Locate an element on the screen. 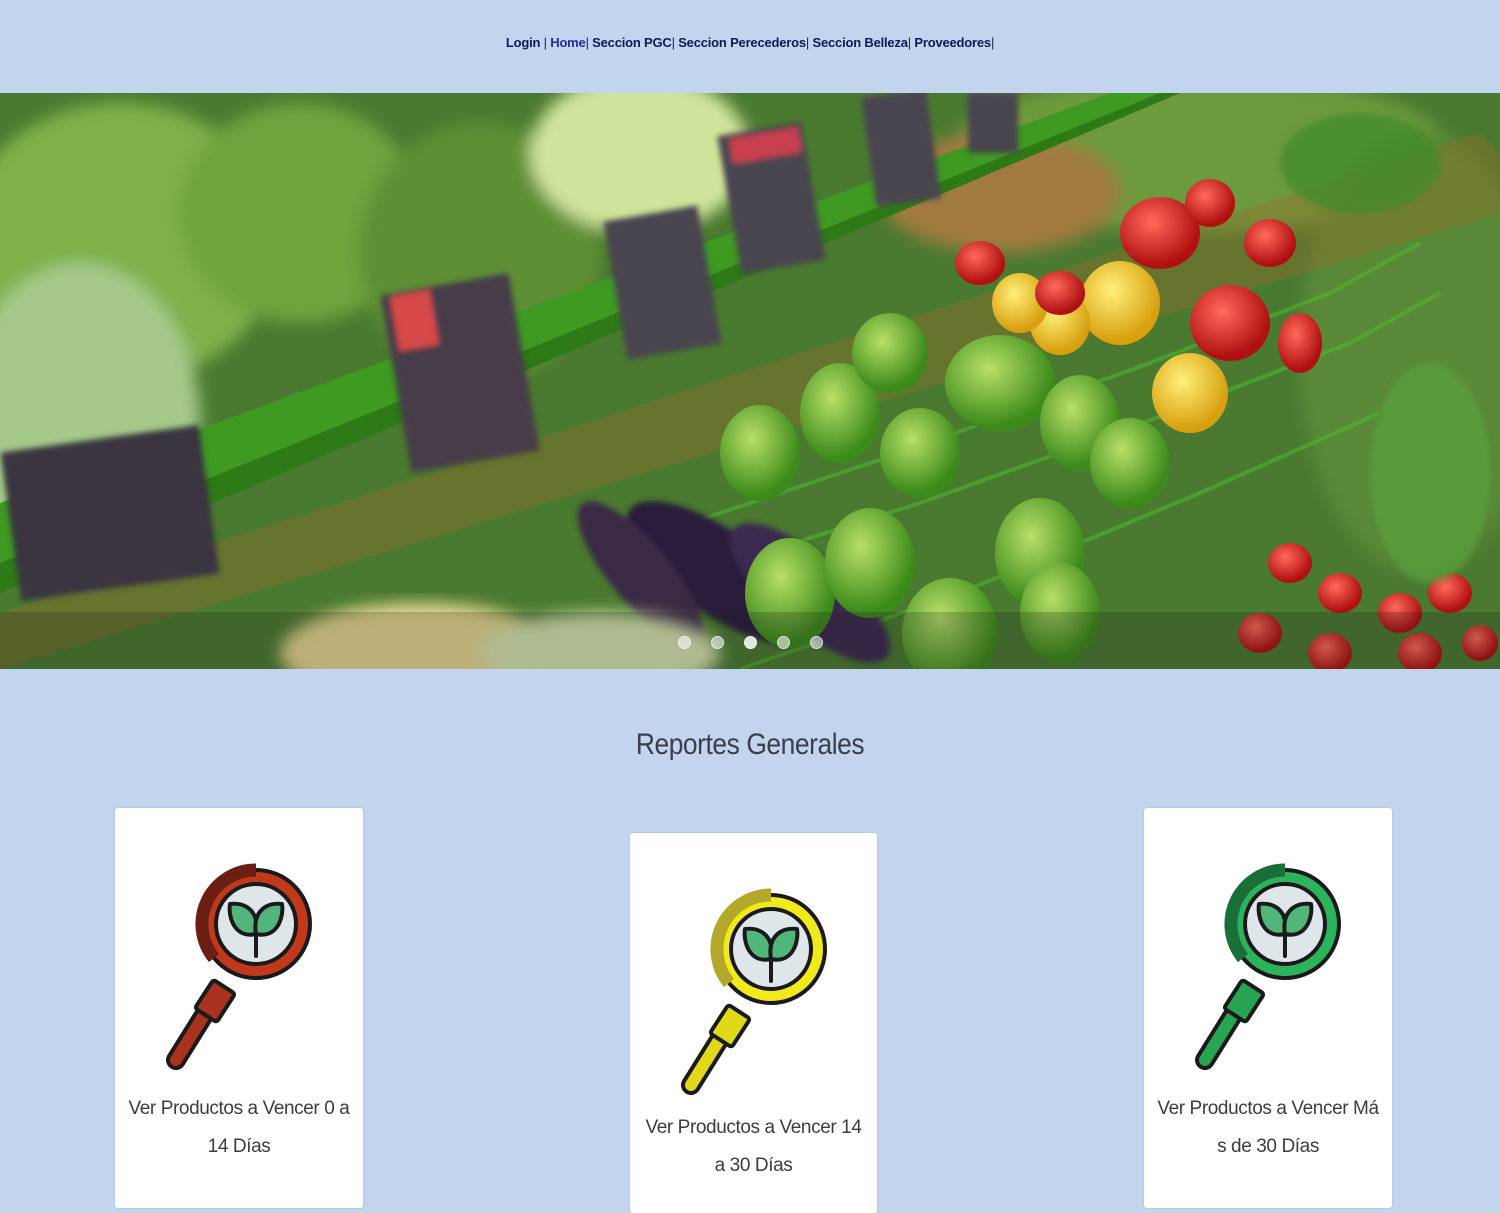 The width and height of the screenshot is (1500, 1213). report-card-label: Ver Productos a Vencer Más de 30 Días is located at coordinates (1268, 1127).